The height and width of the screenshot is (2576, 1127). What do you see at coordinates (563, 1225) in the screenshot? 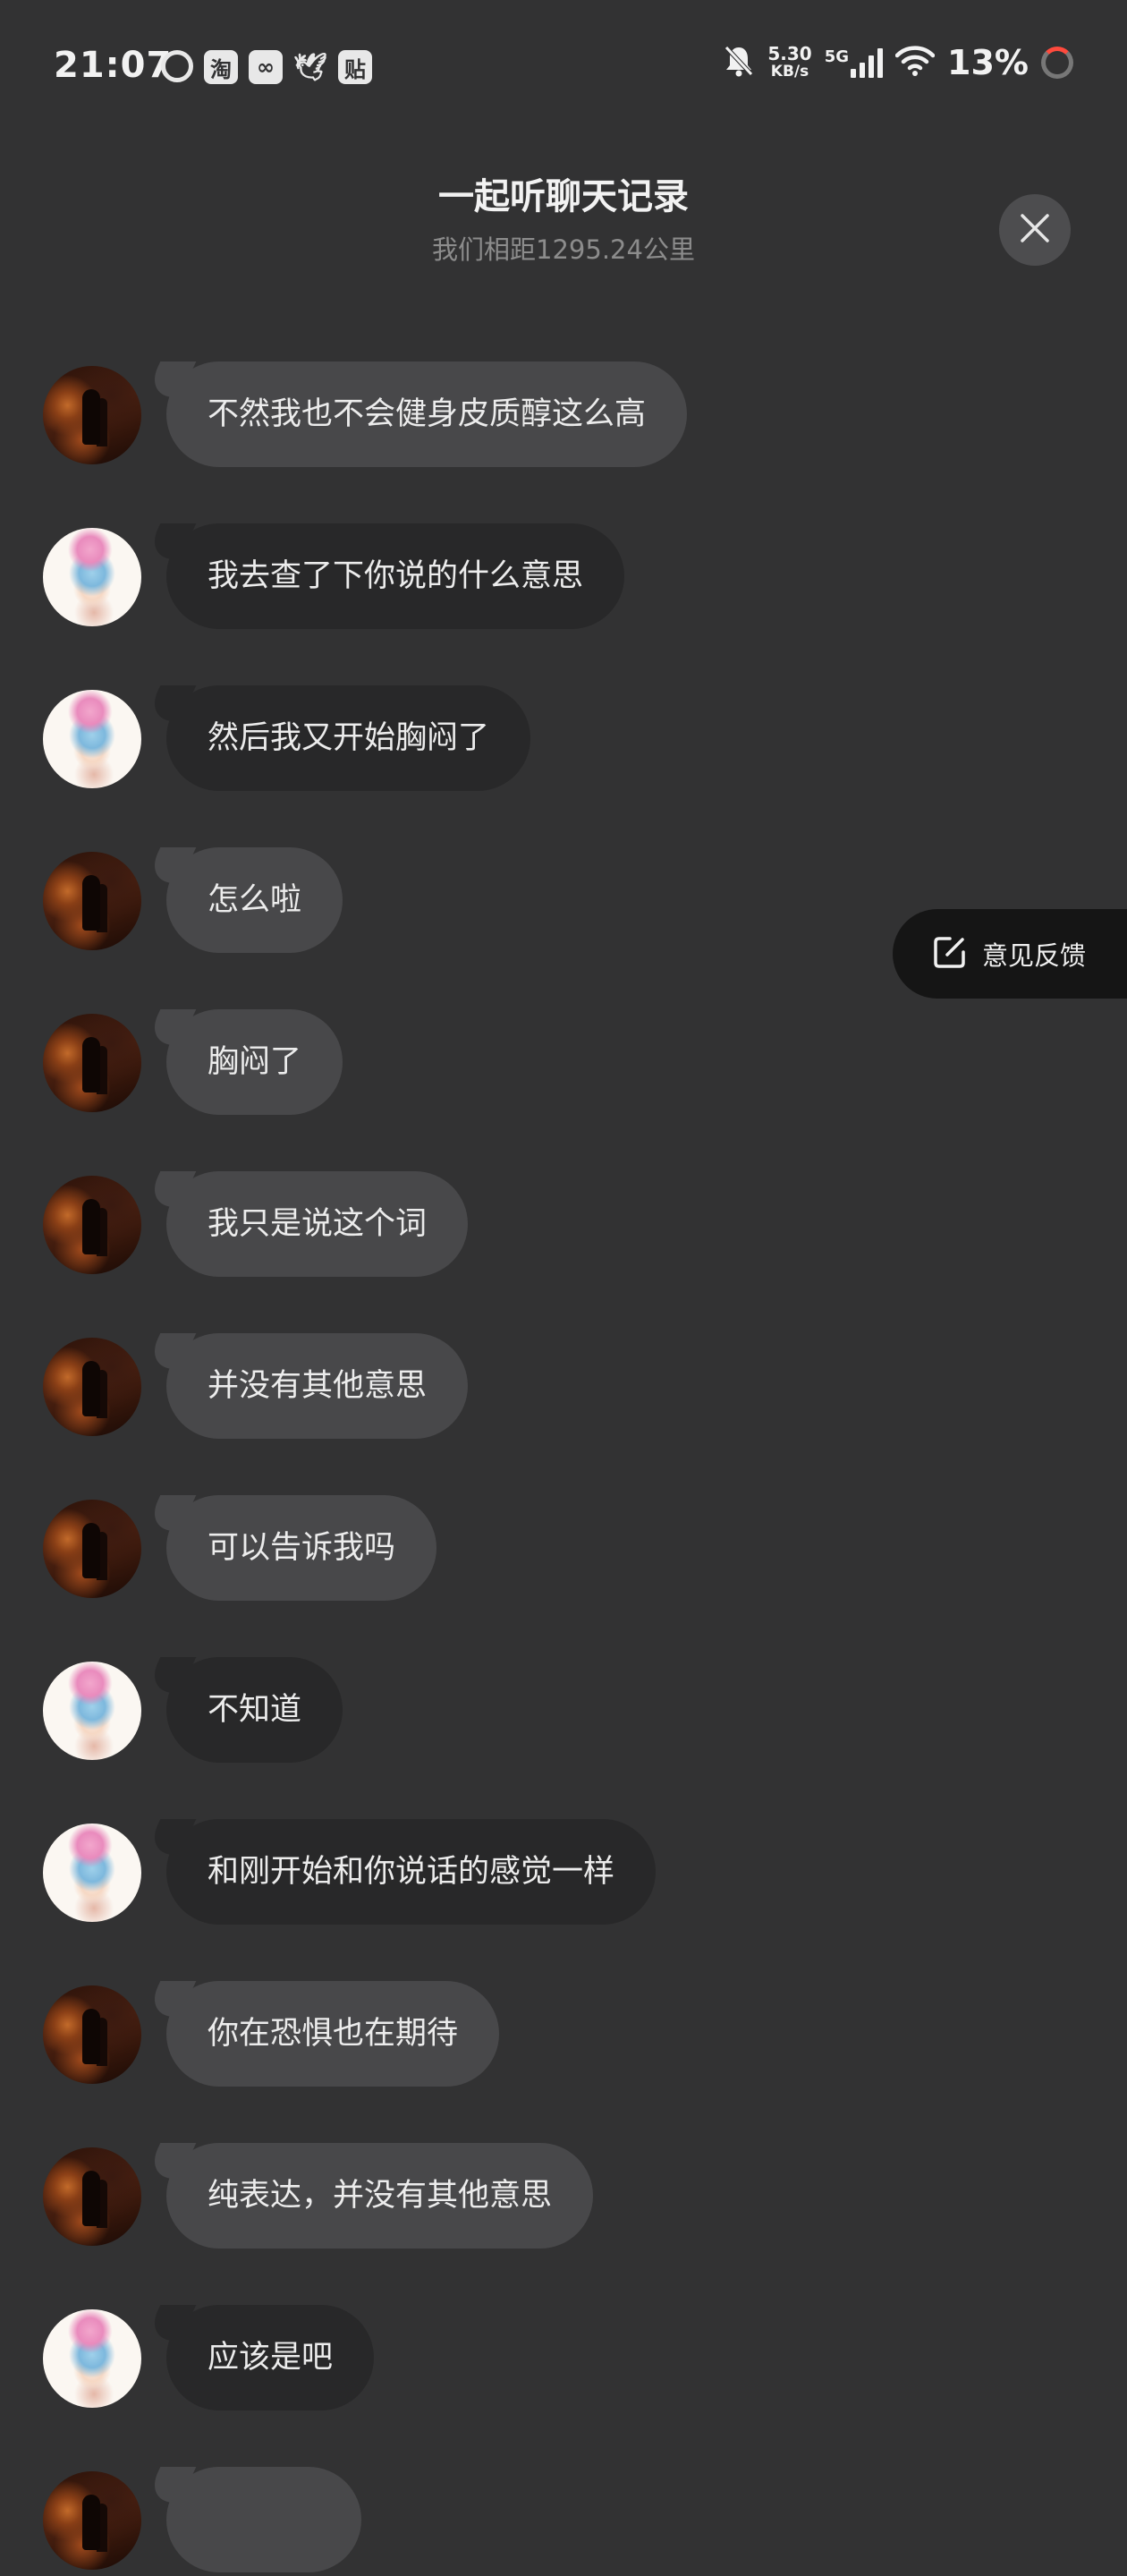
I see `chat-message: 我只是说这个词` at bounding box center [563, 1225].